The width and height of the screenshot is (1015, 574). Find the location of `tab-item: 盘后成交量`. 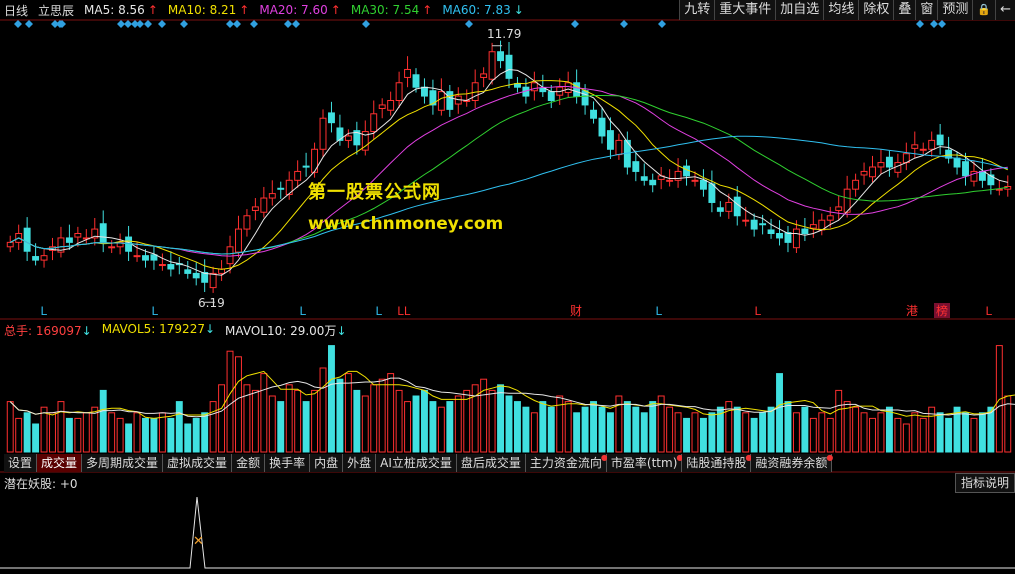

tab-item: 盘后成交量 is located at coordinates (491, 463).